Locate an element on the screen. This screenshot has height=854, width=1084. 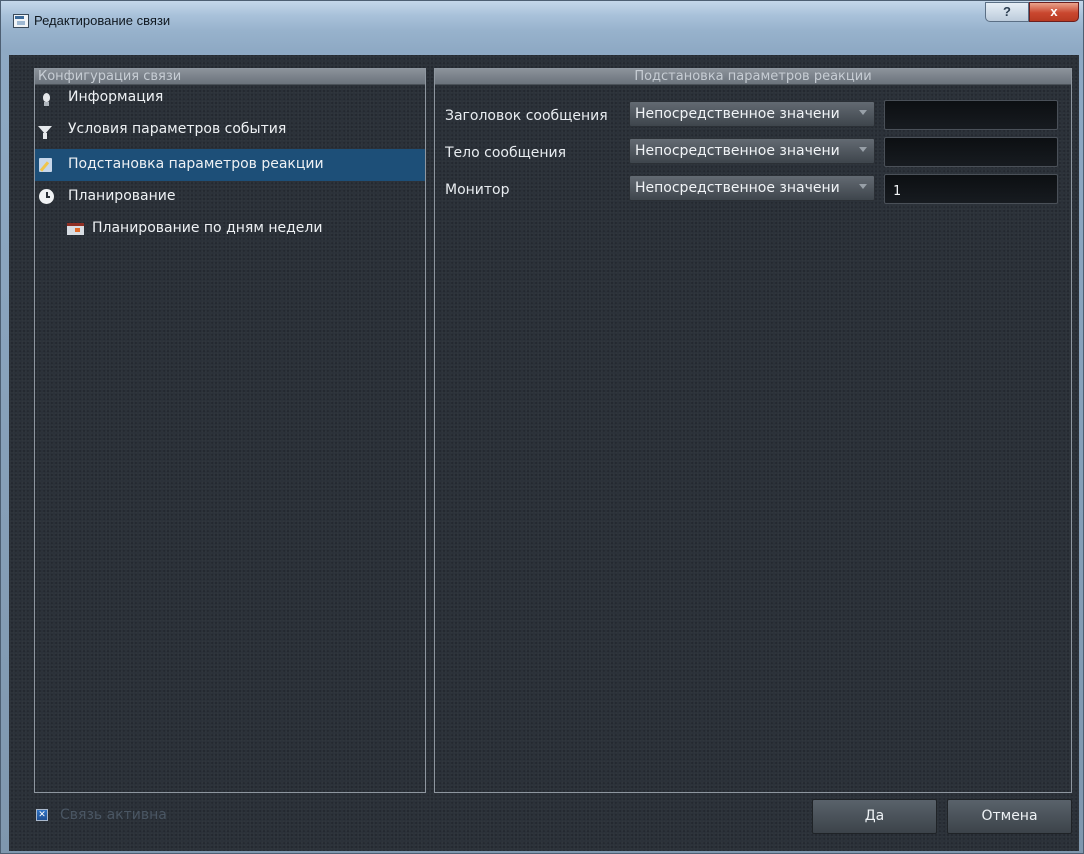
ok-button: Да is located at coordinates (874, 816).